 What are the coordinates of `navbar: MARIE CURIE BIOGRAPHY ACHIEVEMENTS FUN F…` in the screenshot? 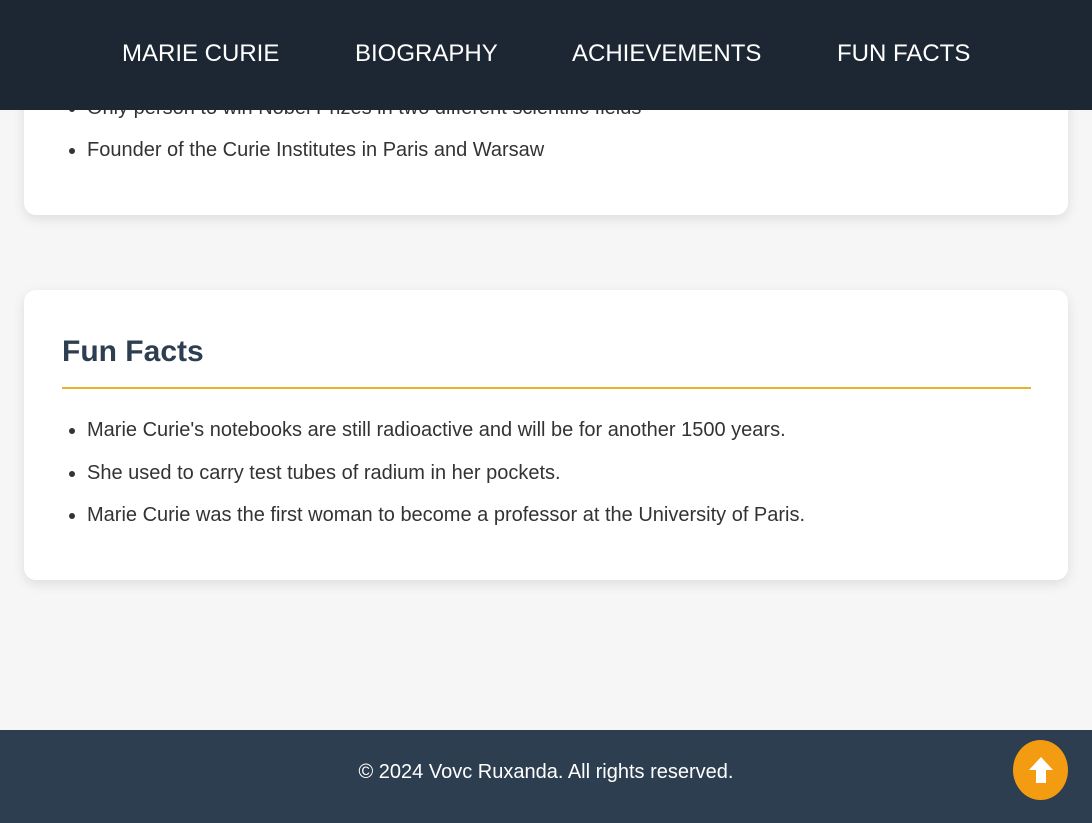 It's located at (546, 55).